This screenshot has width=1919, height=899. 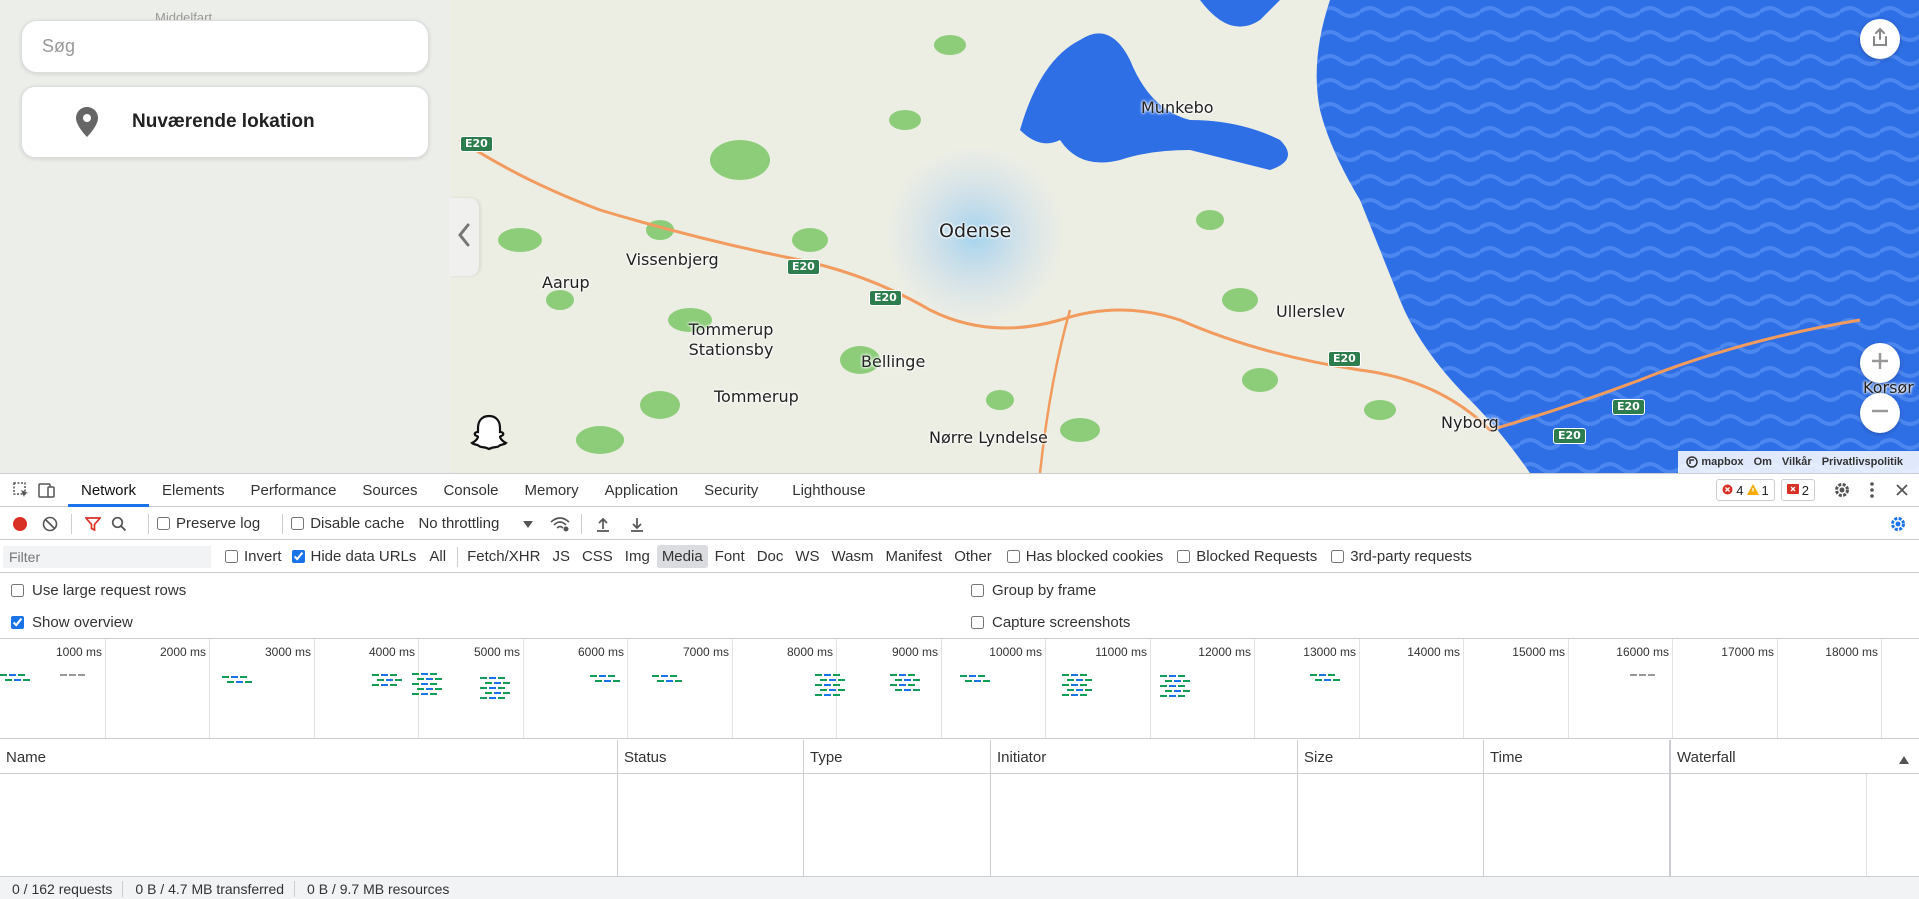 What do you see at coordinates (50, 524) in the screenshot?
I see `clear-icon` at bounding box center [50, 524].